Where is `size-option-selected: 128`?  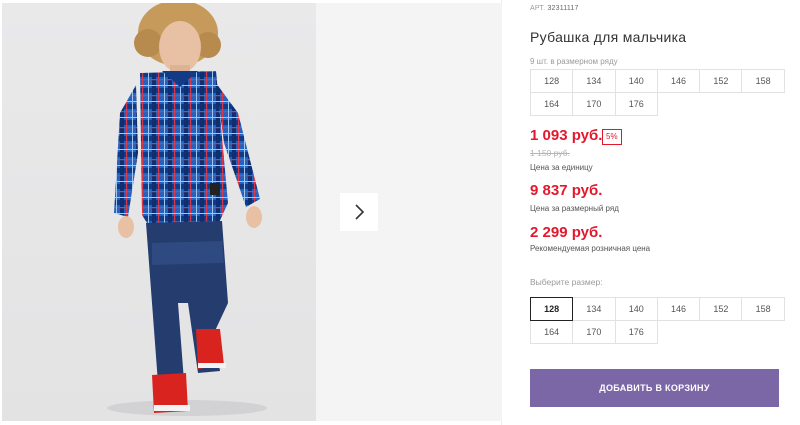 size-option-selected: 128 is located at coordinates (552, 309).